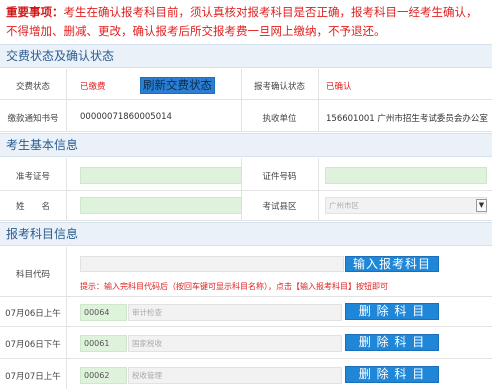  Describe the element at coordinates (196, 31) in the screenshot. I see `notice-line2: 不得增加、删减、更改，确认报考后所交报考费一旦网上缴纳，不予退还。` at that location.